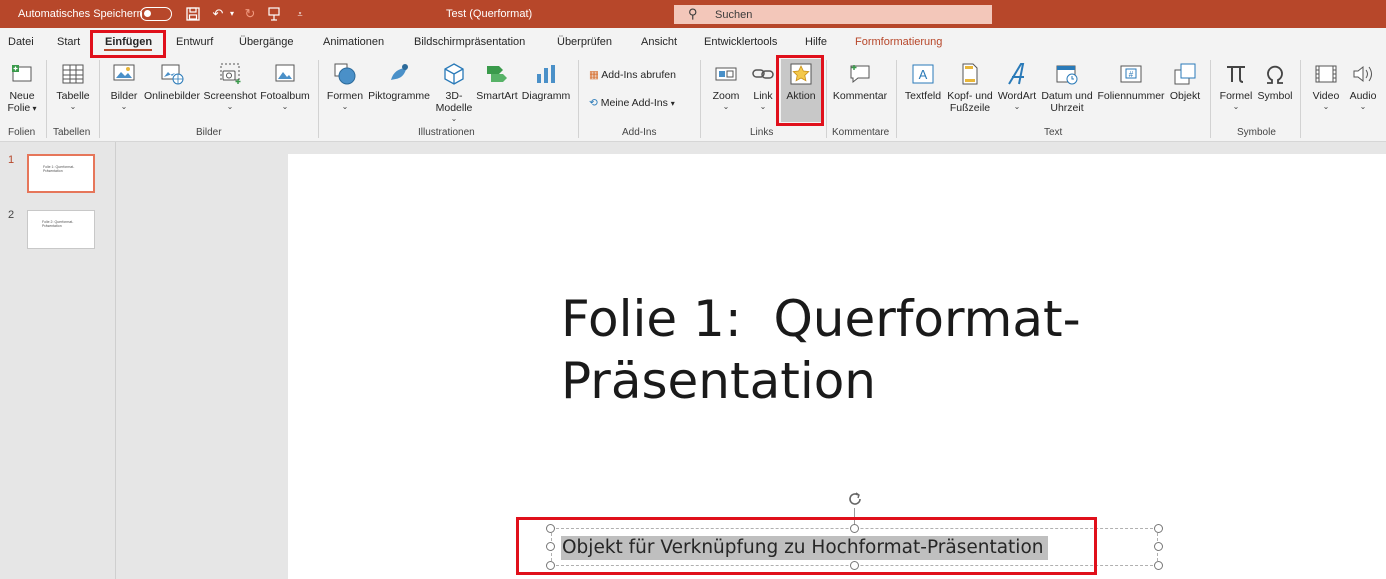 The image size is (1386, 579). What do you see at coordinates (970, 74) in the screenshot?
I see `header-footer-icon` at bounding box center [970, 74].